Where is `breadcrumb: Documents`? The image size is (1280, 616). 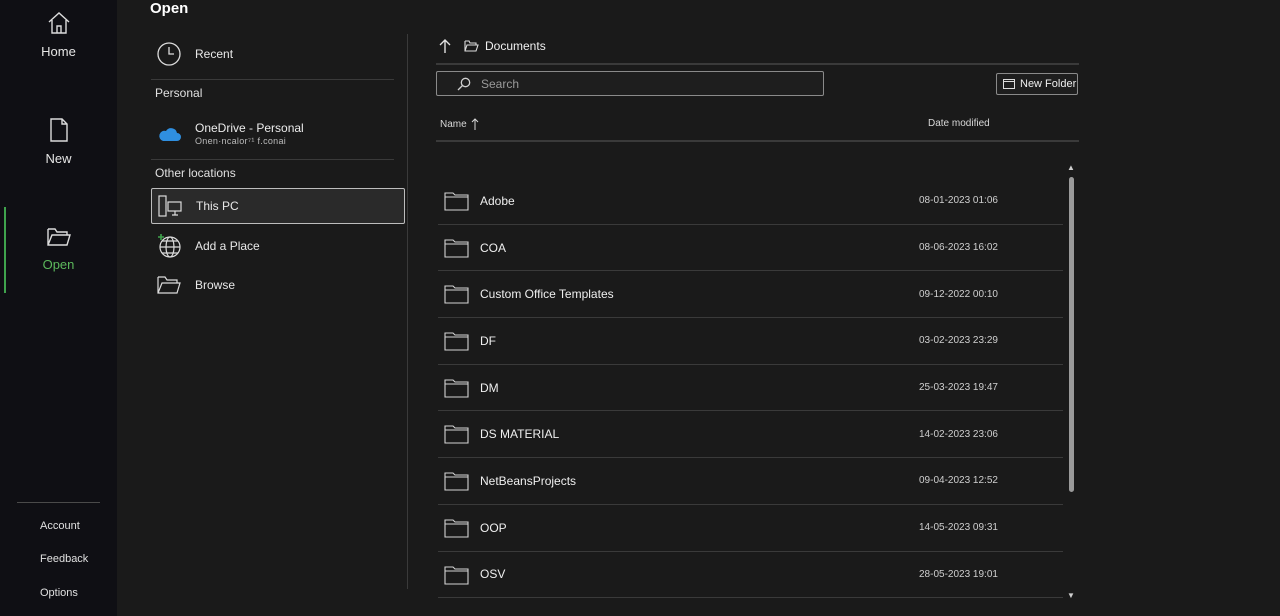 breadcrumb: Documents is located at coordinates (492, 46).